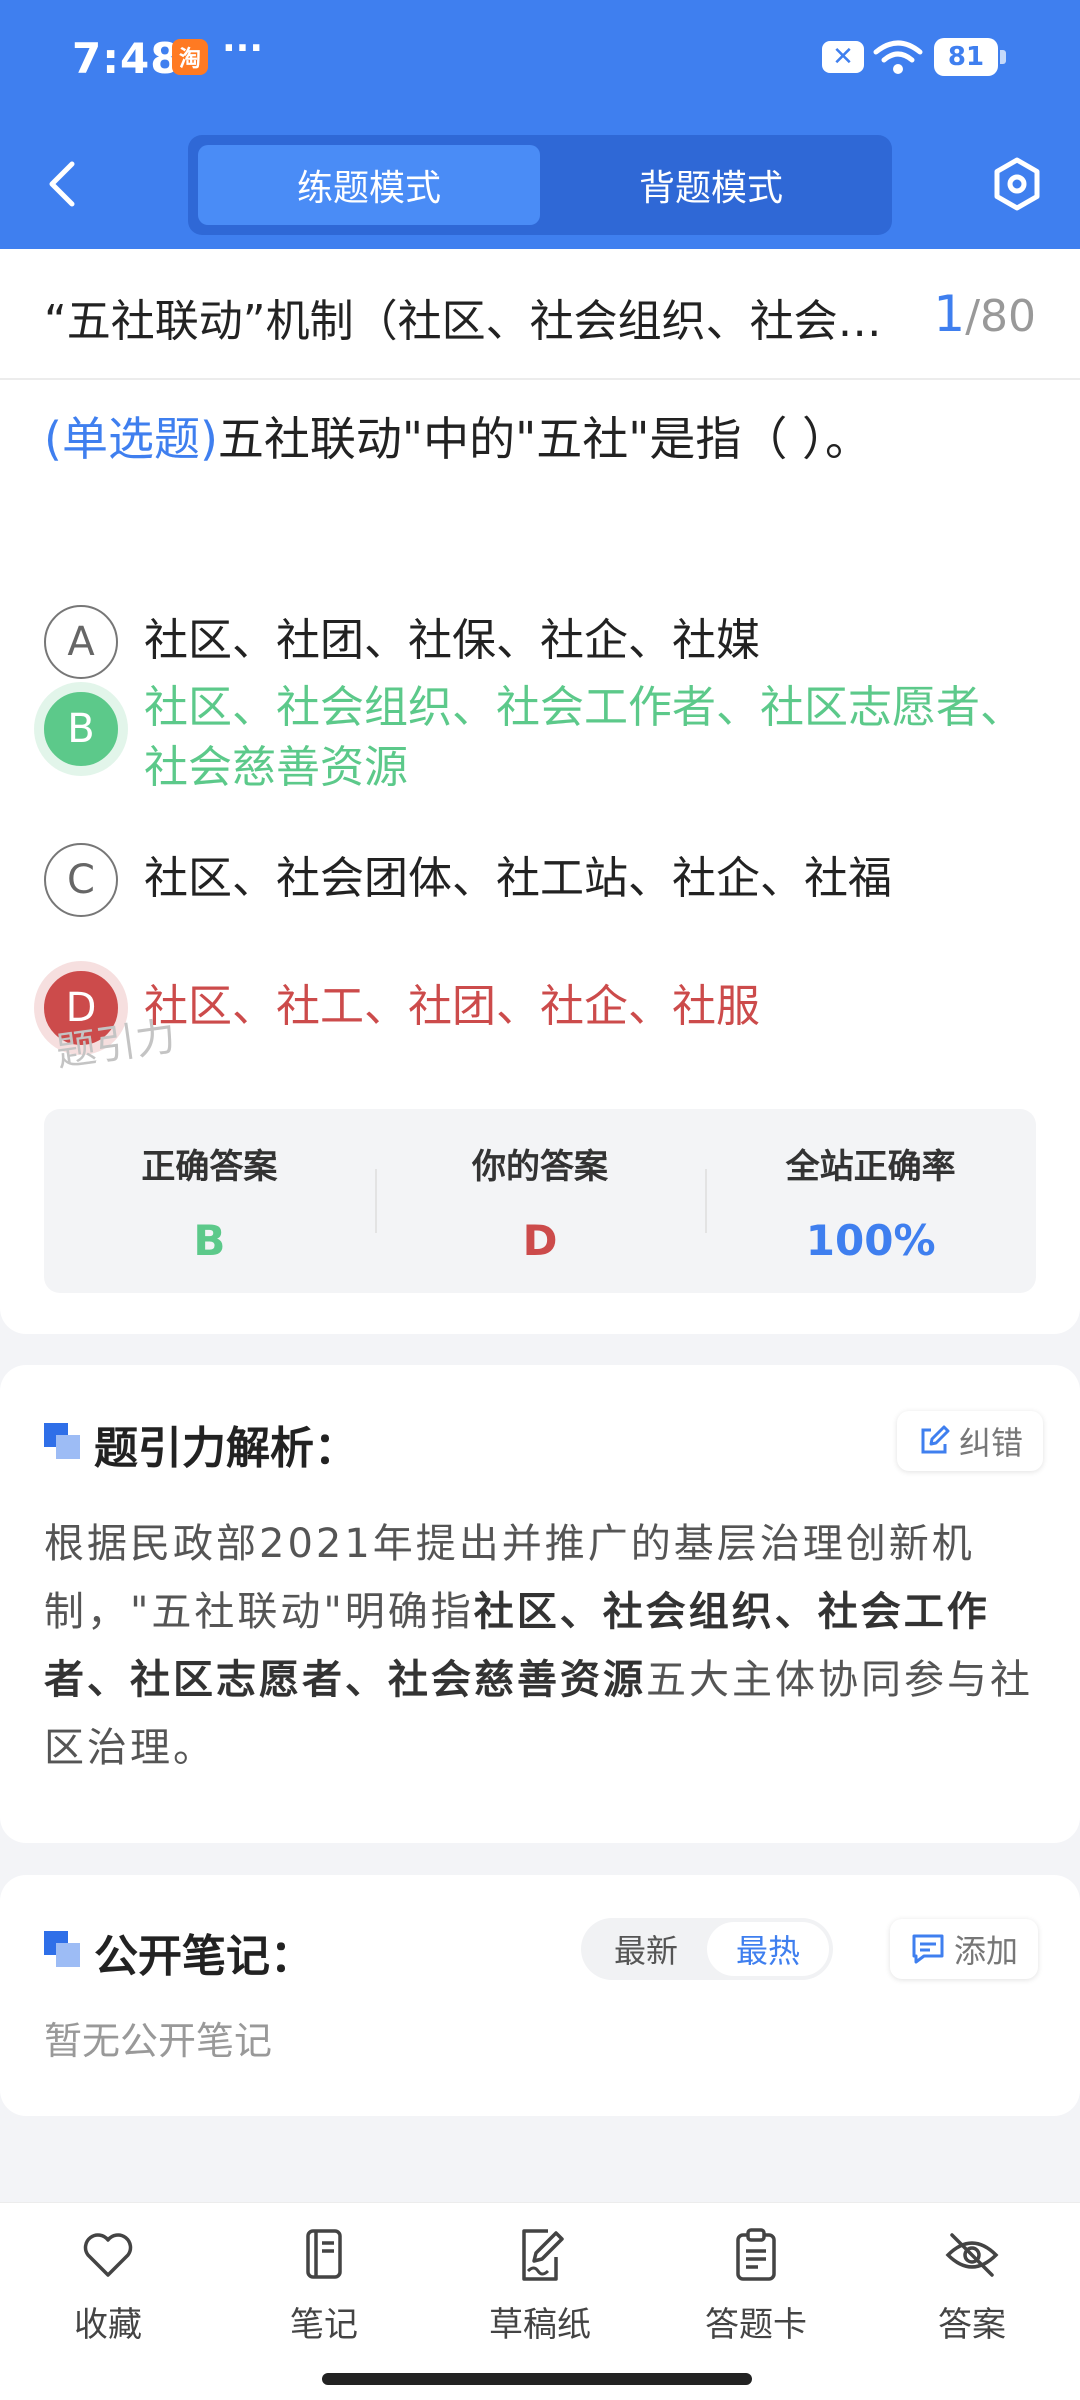 This screenshot has width=1080, height=2400. I want to click on back-icon, so click(62, 184).